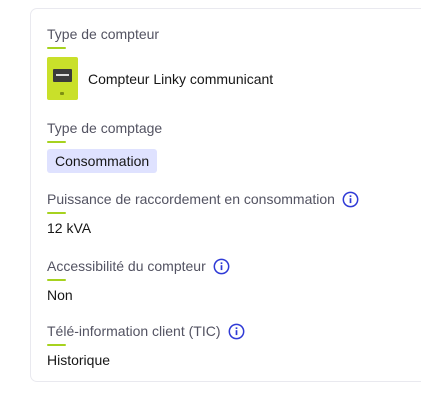  I want to click on tic-section: Télé-information client (TIC) Historique, so click(146, 345).